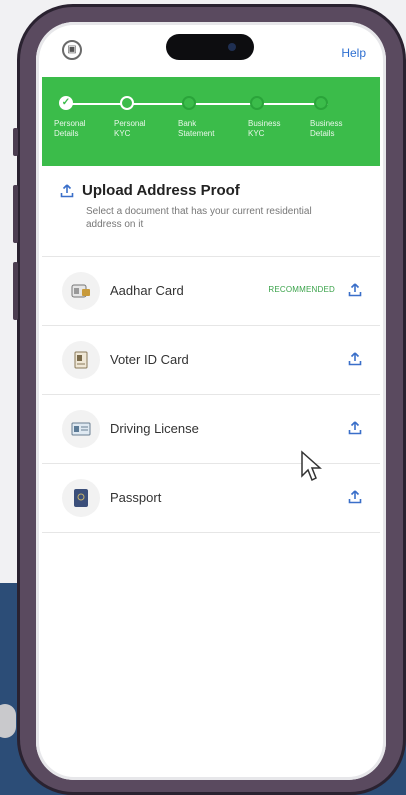 This screenshot has width=406, height=795. Describe the element at coordinates (326, 128) in the screenshot. I see `step-5-label: Business Details` at that location.